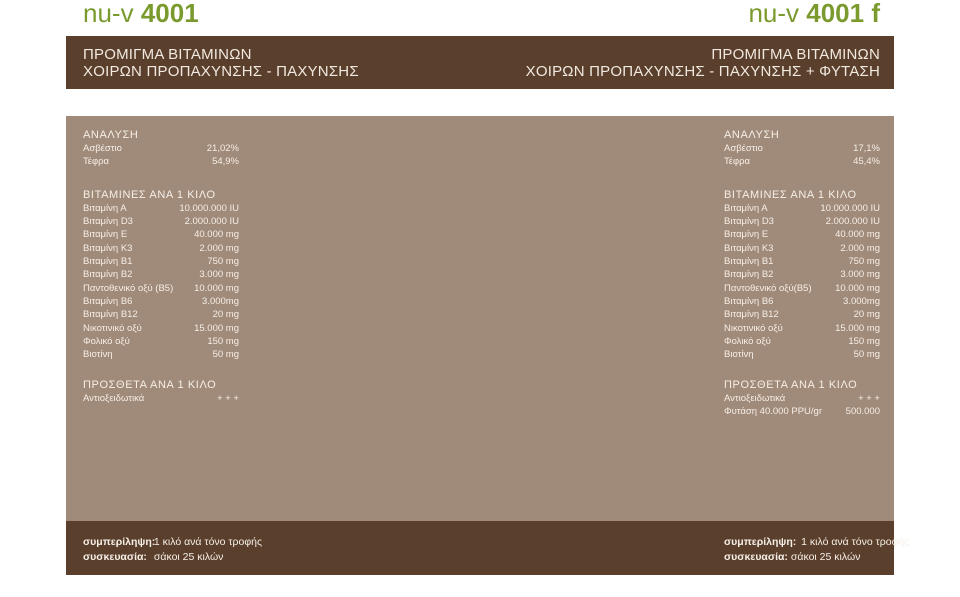 This screenshot has width=960, height=597. I want to click on vitamins-row: Βιοτίνη 50 mg, so click(161, 354).